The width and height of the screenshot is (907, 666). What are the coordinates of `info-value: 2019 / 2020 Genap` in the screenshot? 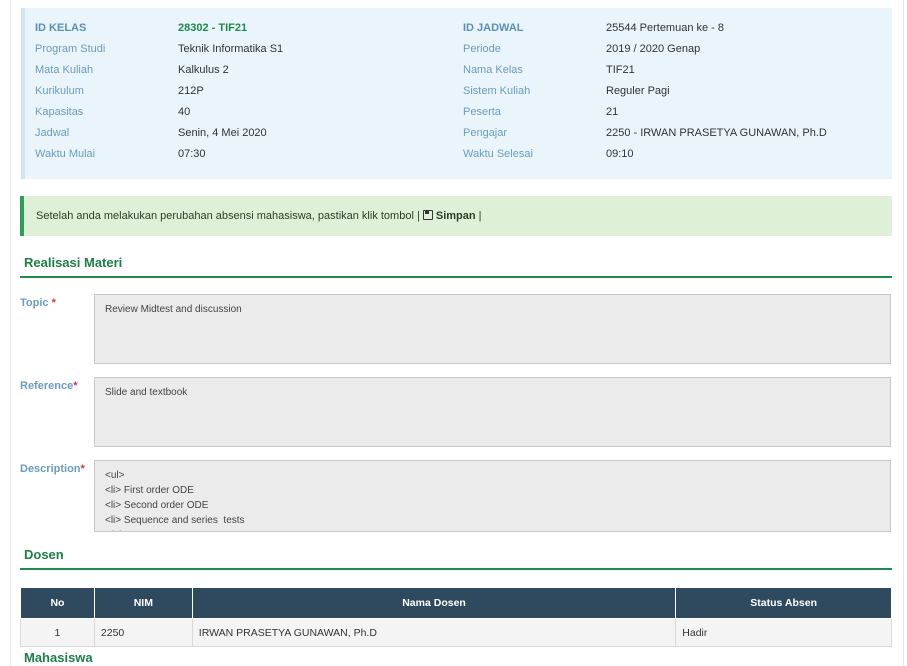 It's located at (653, 49).